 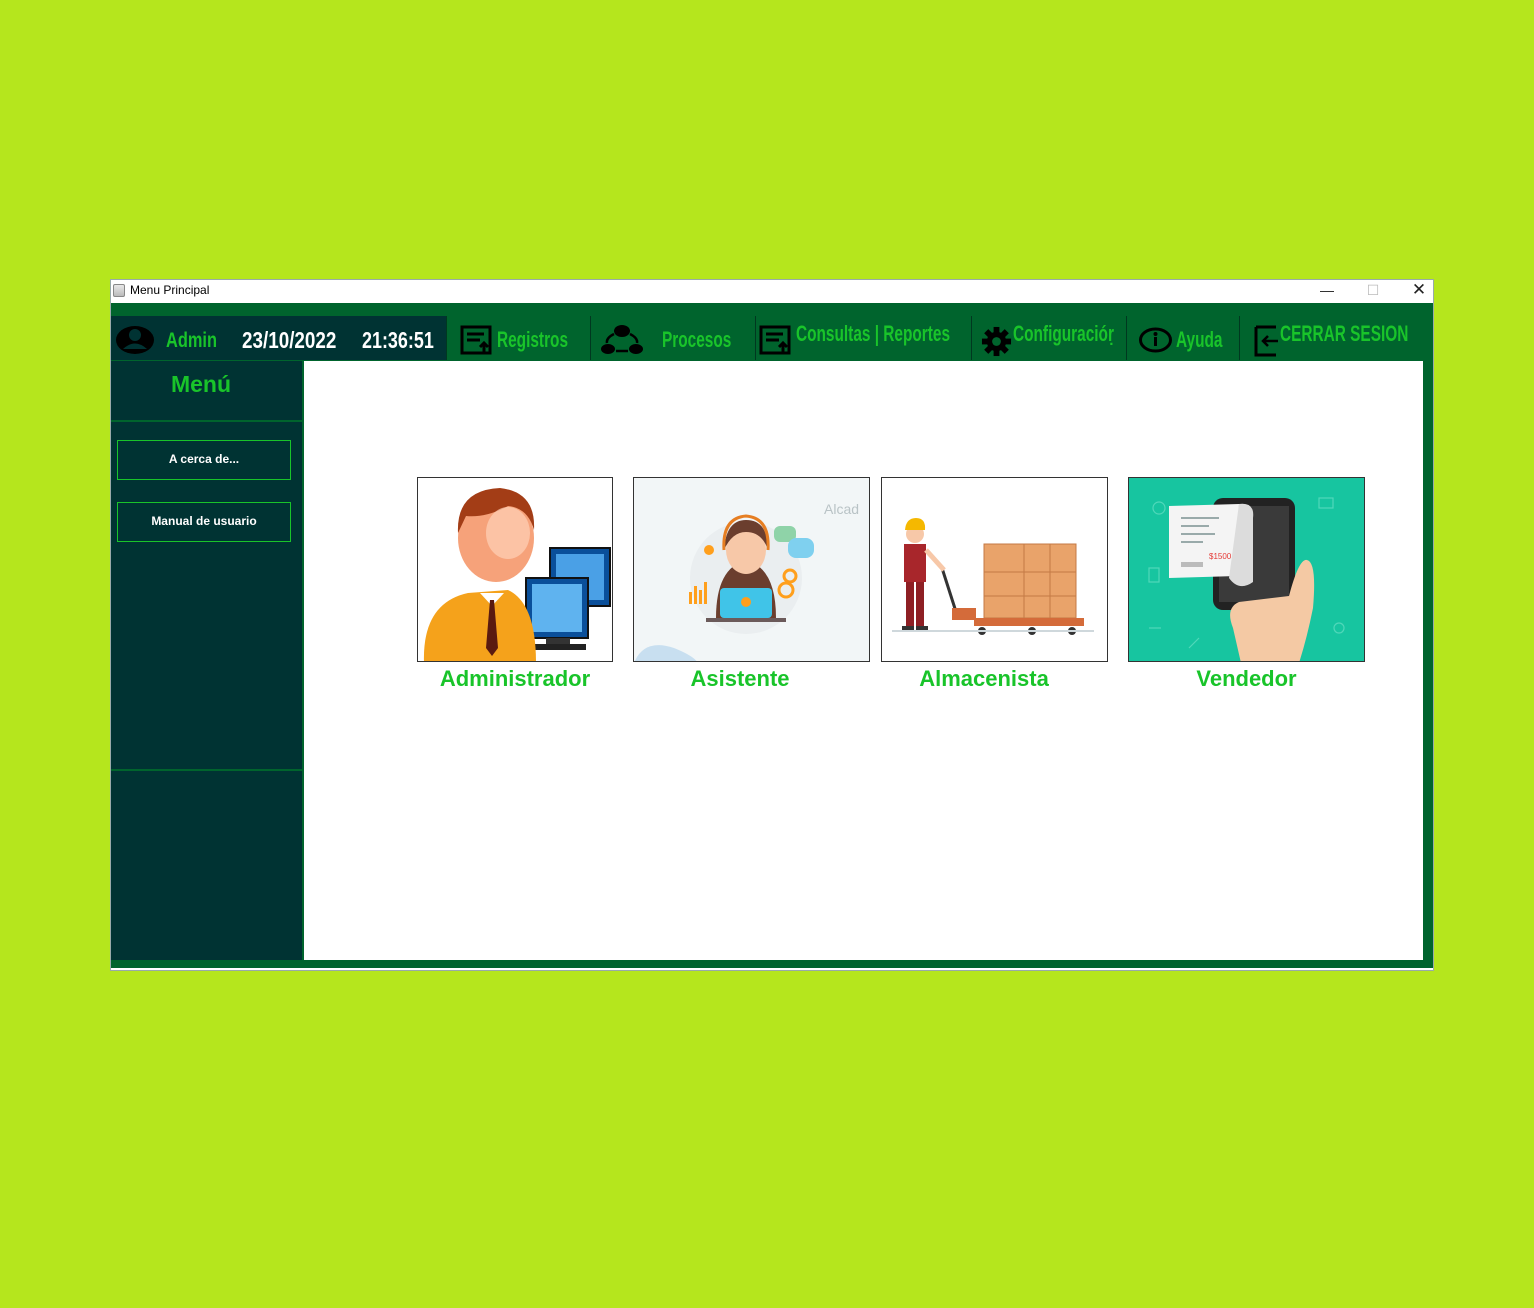 I want to click on top-stripe, so click(x=772, y=308).